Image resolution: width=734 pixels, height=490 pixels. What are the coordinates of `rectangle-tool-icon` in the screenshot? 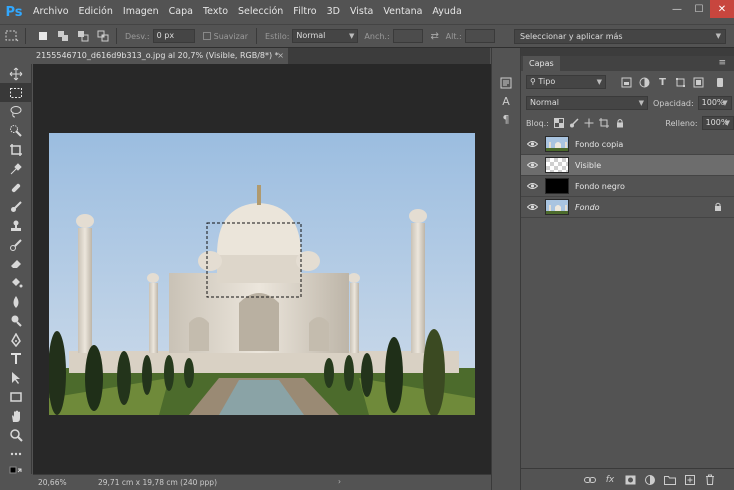 It's located at (16, 396).